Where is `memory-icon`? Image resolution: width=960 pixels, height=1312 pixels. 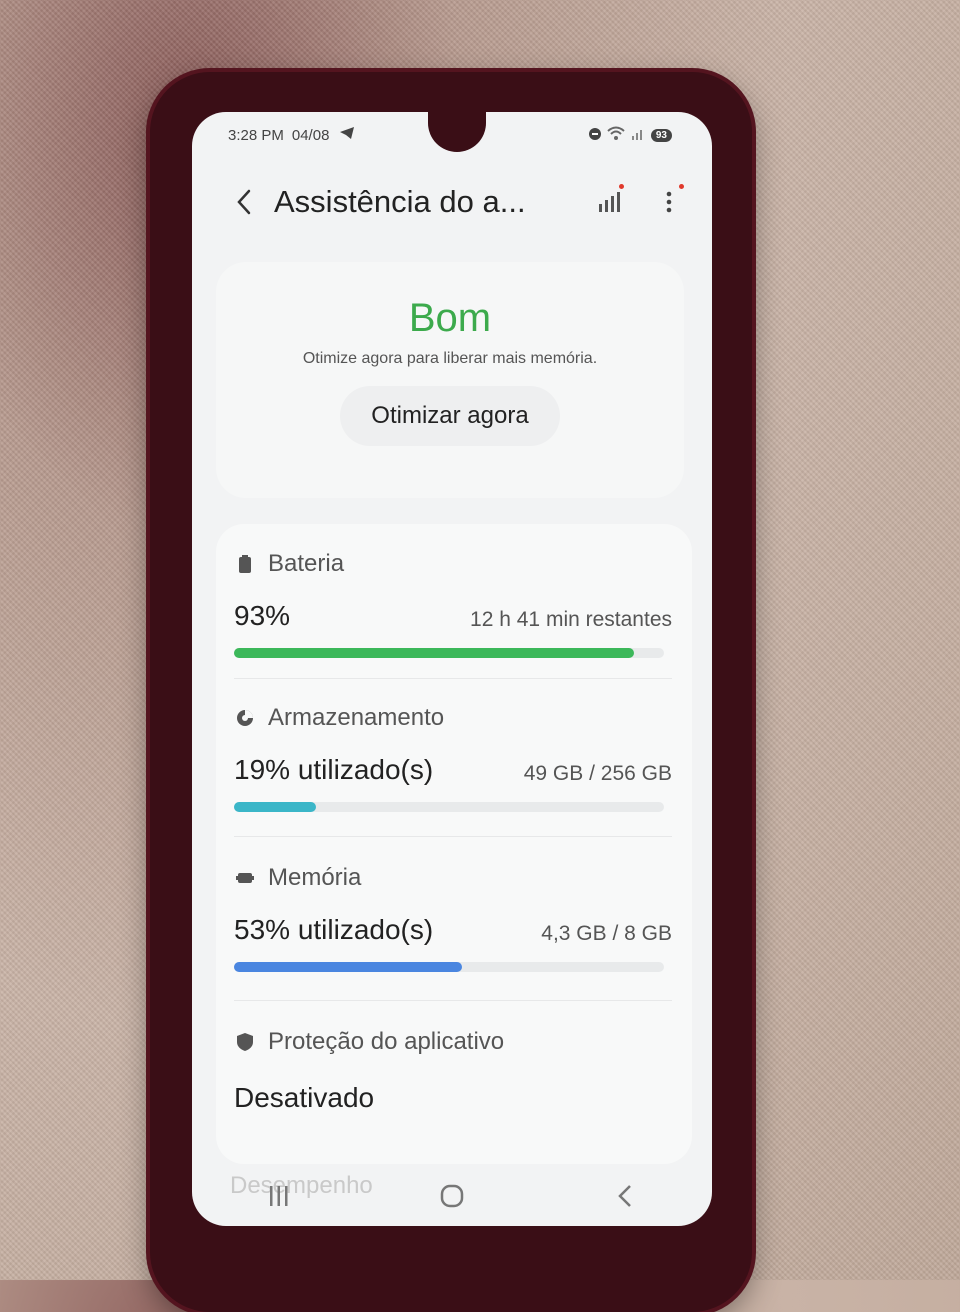 memory-icon is located at coordinates (245, 878).